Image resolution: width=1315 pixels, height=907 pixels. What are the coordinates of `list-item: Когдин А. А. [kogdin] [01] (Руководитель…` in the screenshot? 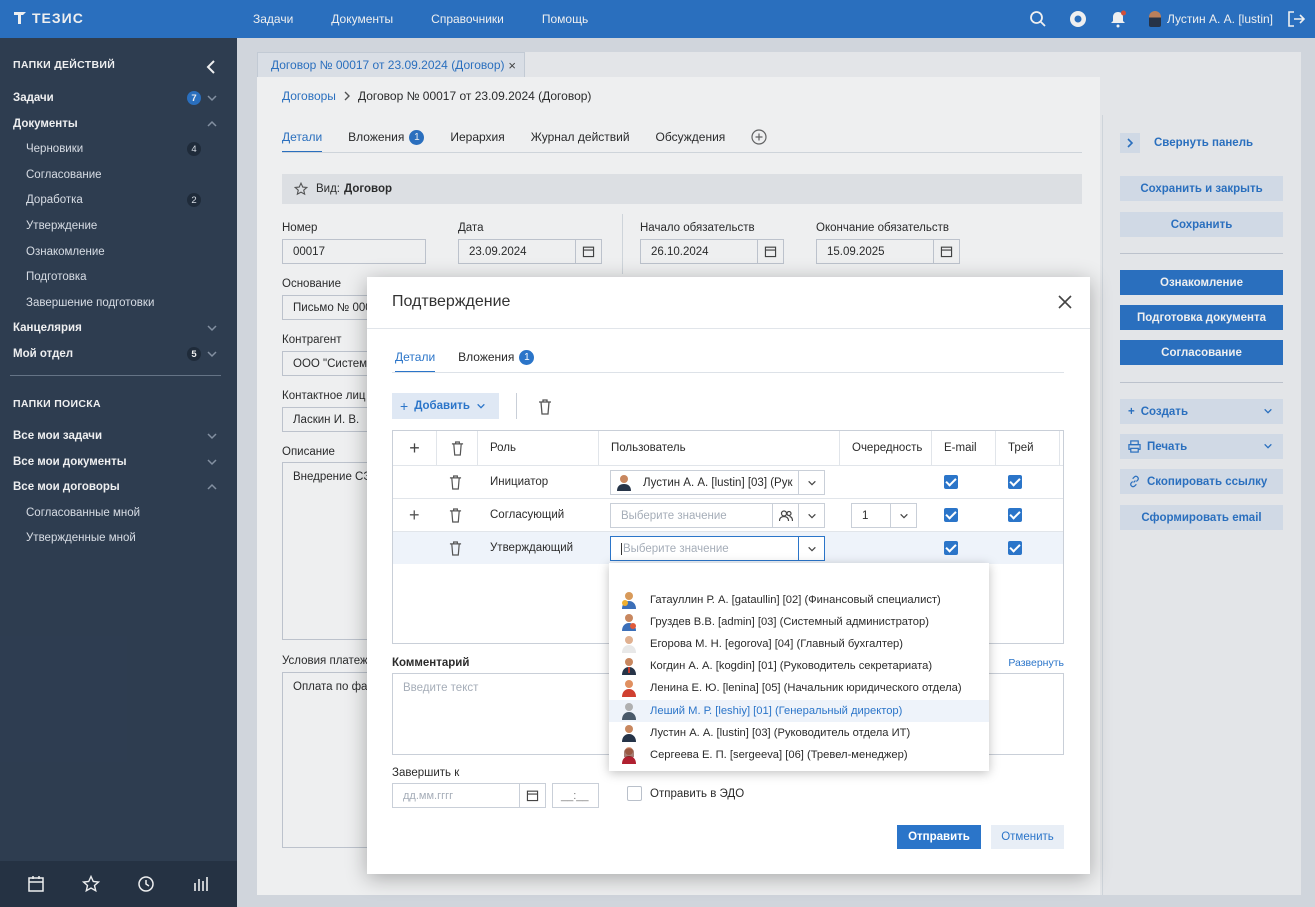 It's located at (799, 666).